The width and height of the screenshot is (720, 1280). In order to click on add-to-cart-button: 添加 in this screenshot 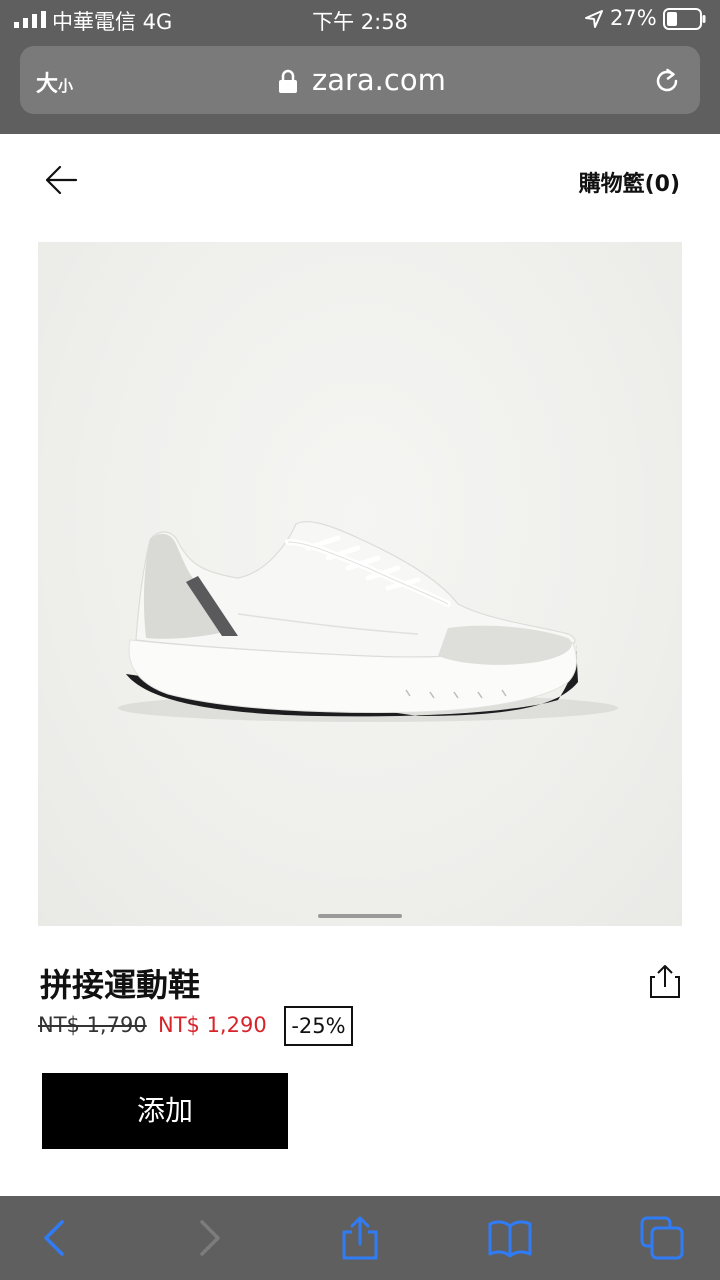, I will do `click(165, 1111)`.